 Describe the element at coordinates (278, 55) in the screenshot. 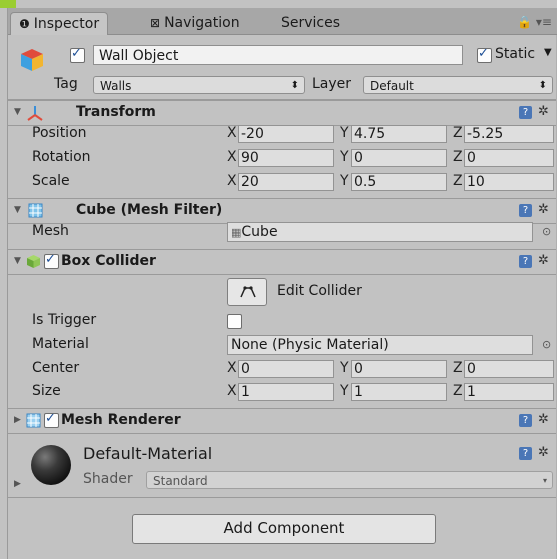

I see `object-name-field: Wall Object` at that location.